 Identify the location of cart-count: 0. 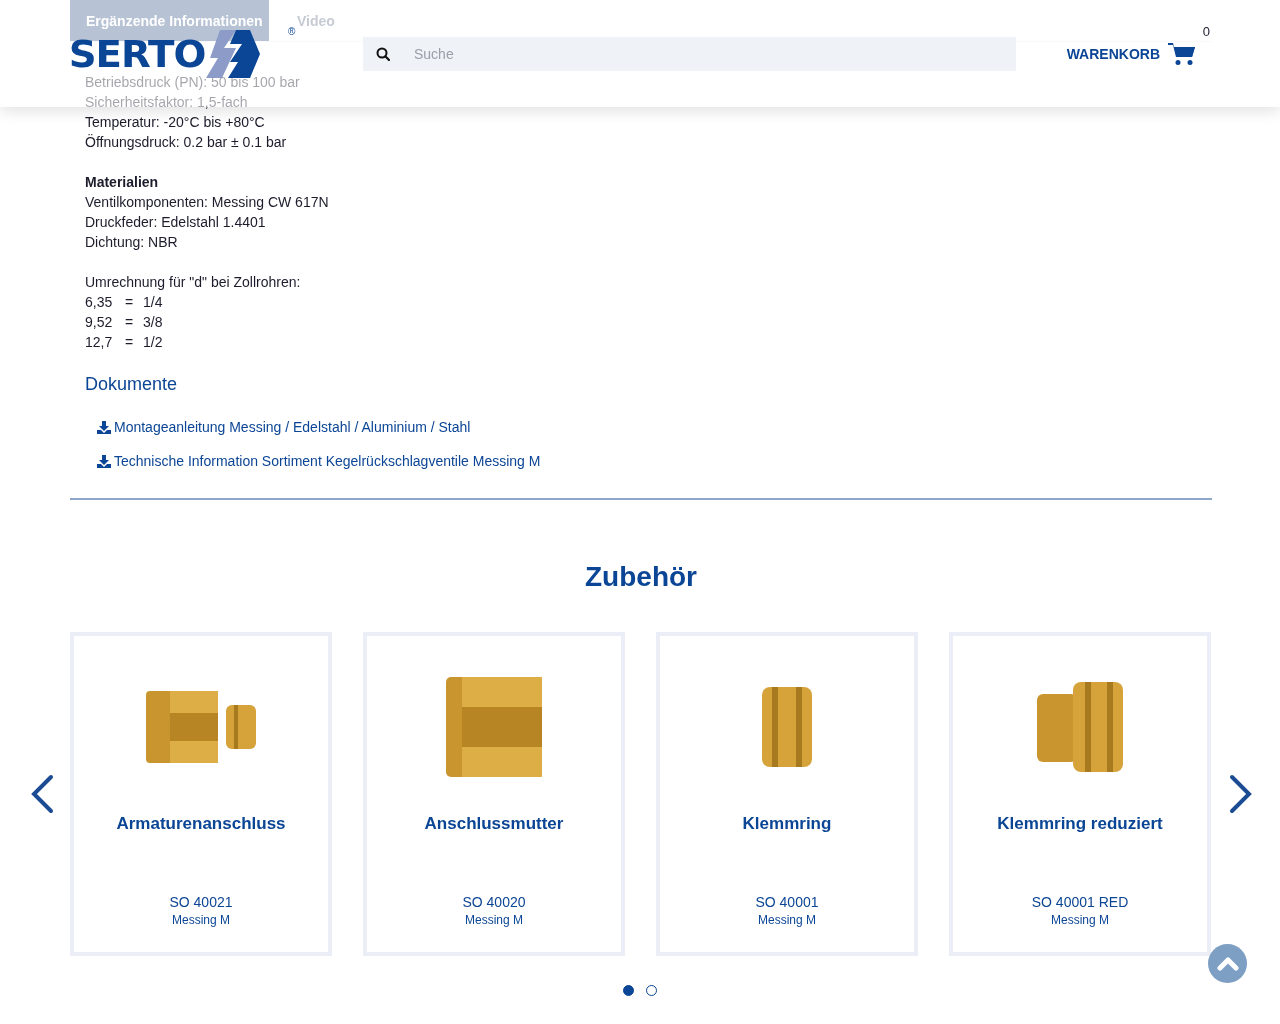
(1206, 31).